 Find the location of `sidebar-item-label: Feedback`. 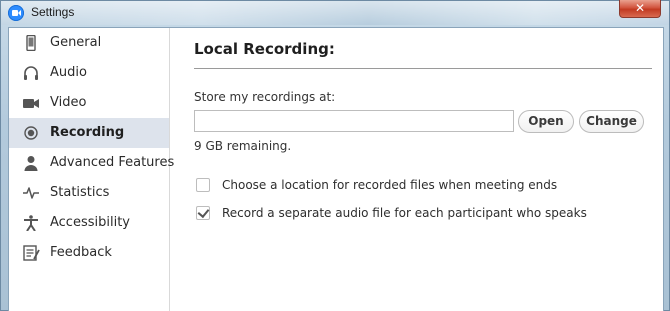

sidebar-item-label: Feedback is located at coordinates (81, 252).